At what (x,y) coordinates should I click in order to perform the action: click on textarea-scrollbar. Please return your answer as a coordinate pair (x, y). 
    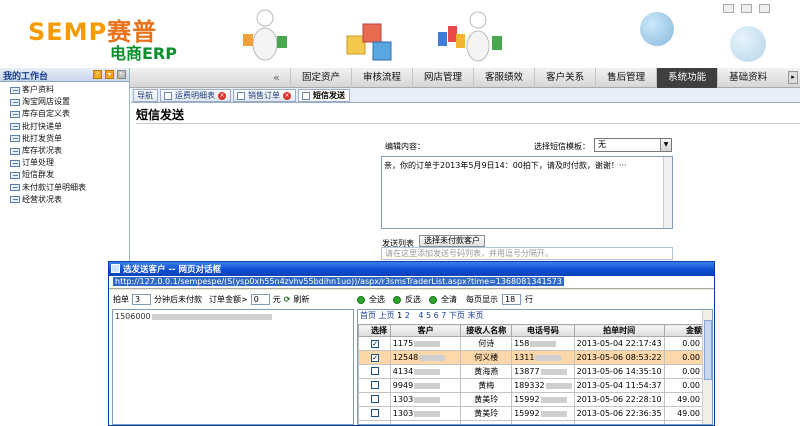
    Looking at the image, I should click on (667, 192).